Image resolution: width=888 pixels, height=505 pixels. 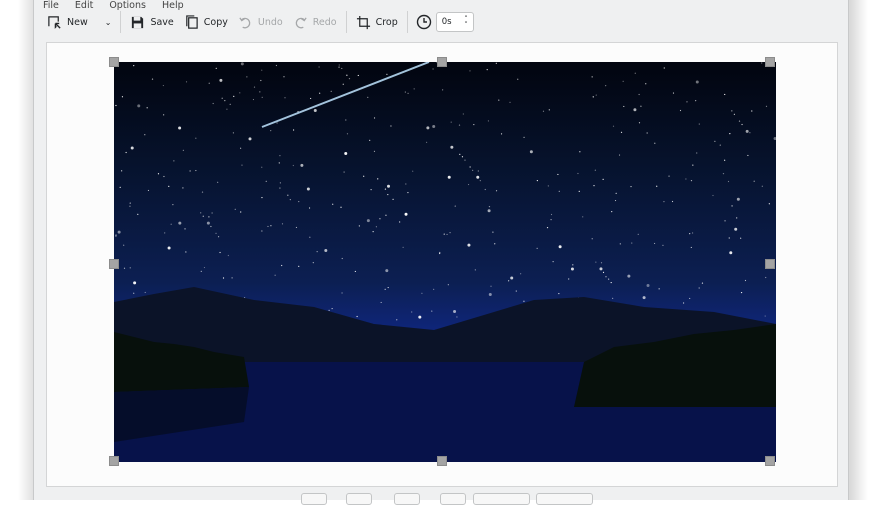 What do you see at coordinates (345, 95) in the screenshot?
I see `shooting-star` at bounding box center [345, 95].